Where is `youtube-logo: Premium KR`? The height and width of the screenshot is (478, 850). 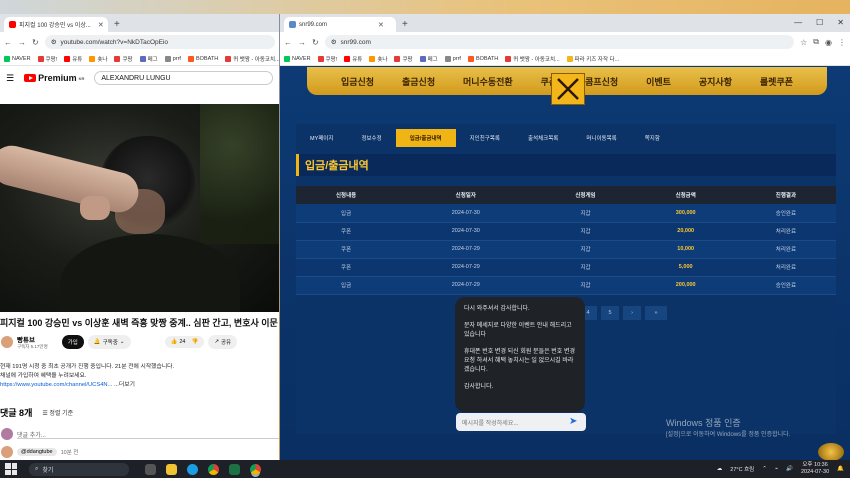
youtube-logo: Premium KR is located at coordinates (54, 78).